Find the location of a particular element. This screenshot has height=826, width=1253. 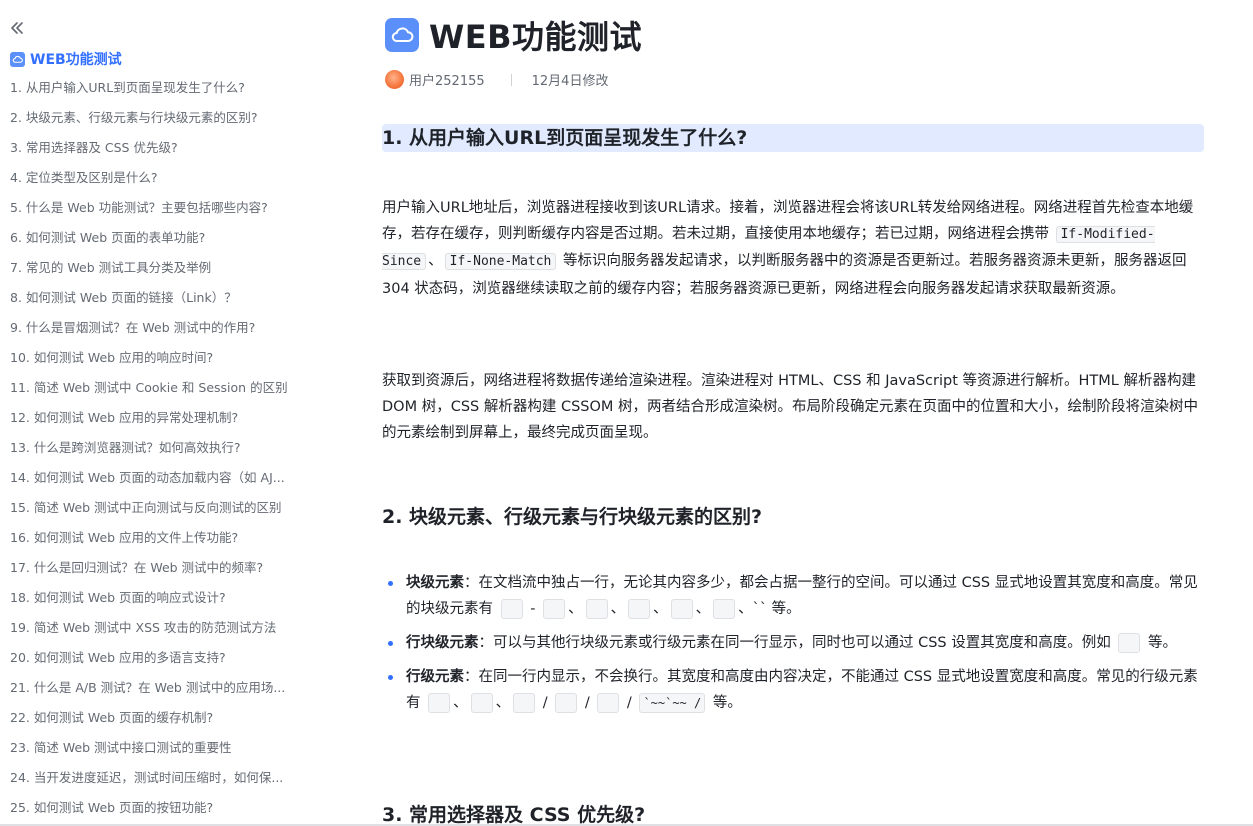

toc-doc-title: WEB功能测试 is located at coordinates (66, 59).